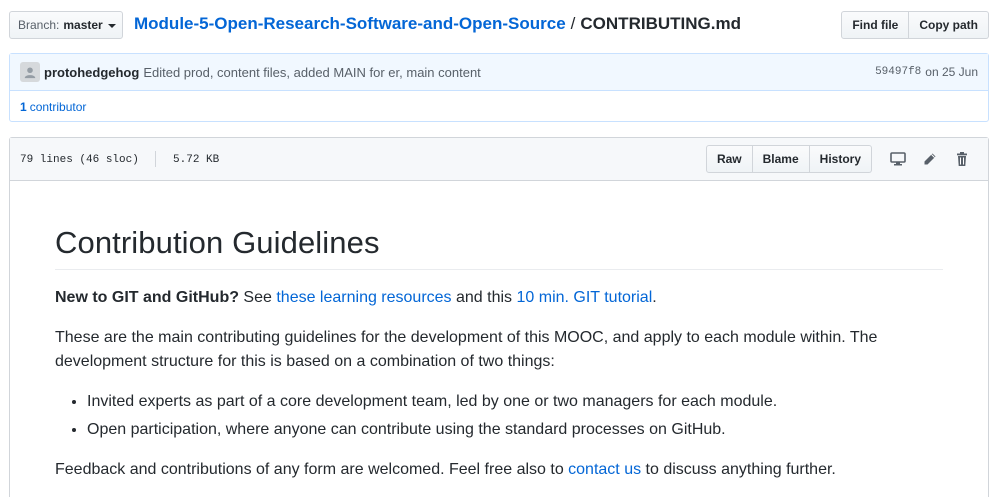 This screenshot has height=497, width=1002. What do you see at coordinates (738, 469) in the screenshot?
I see `feedback-text-2: to discuss anything further.` at bounding box center [738, 469].